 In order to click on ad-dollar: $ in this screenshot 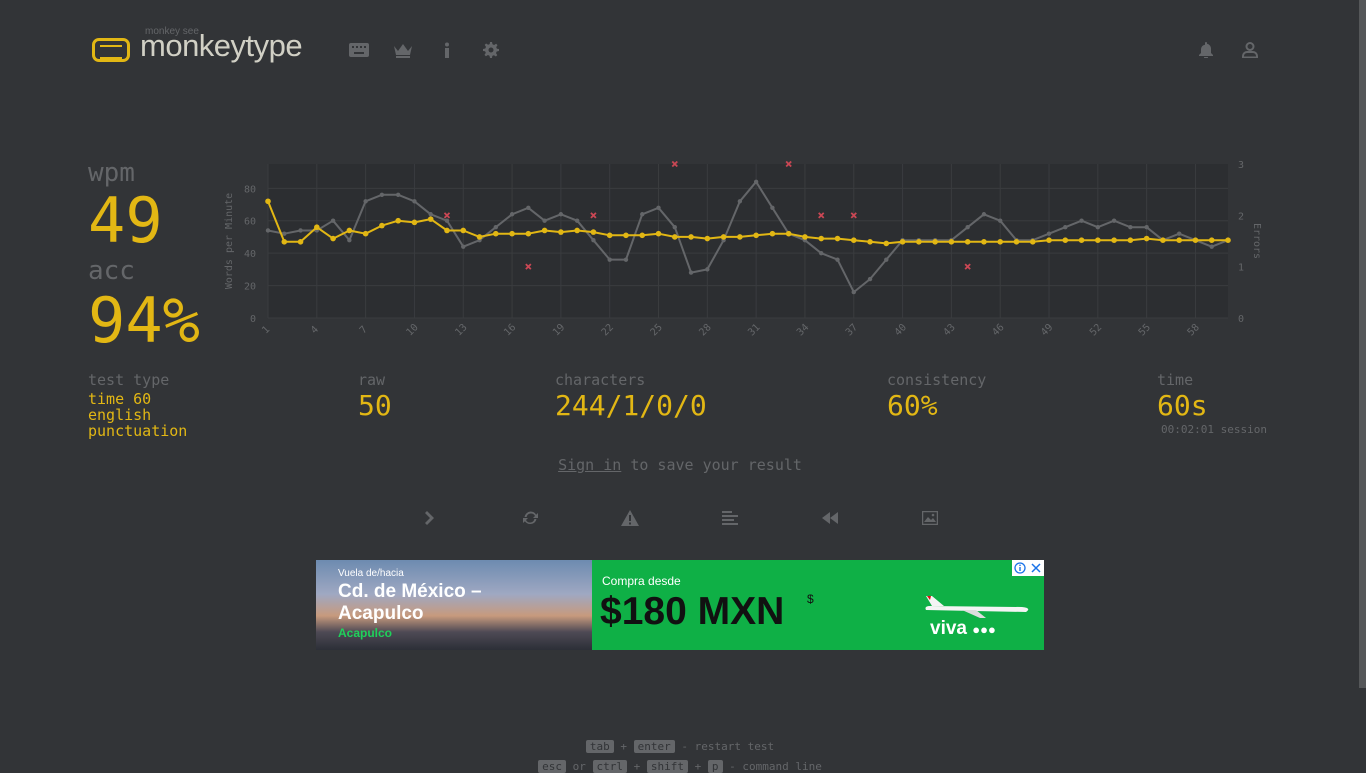, I will do `click(810, 599)`.